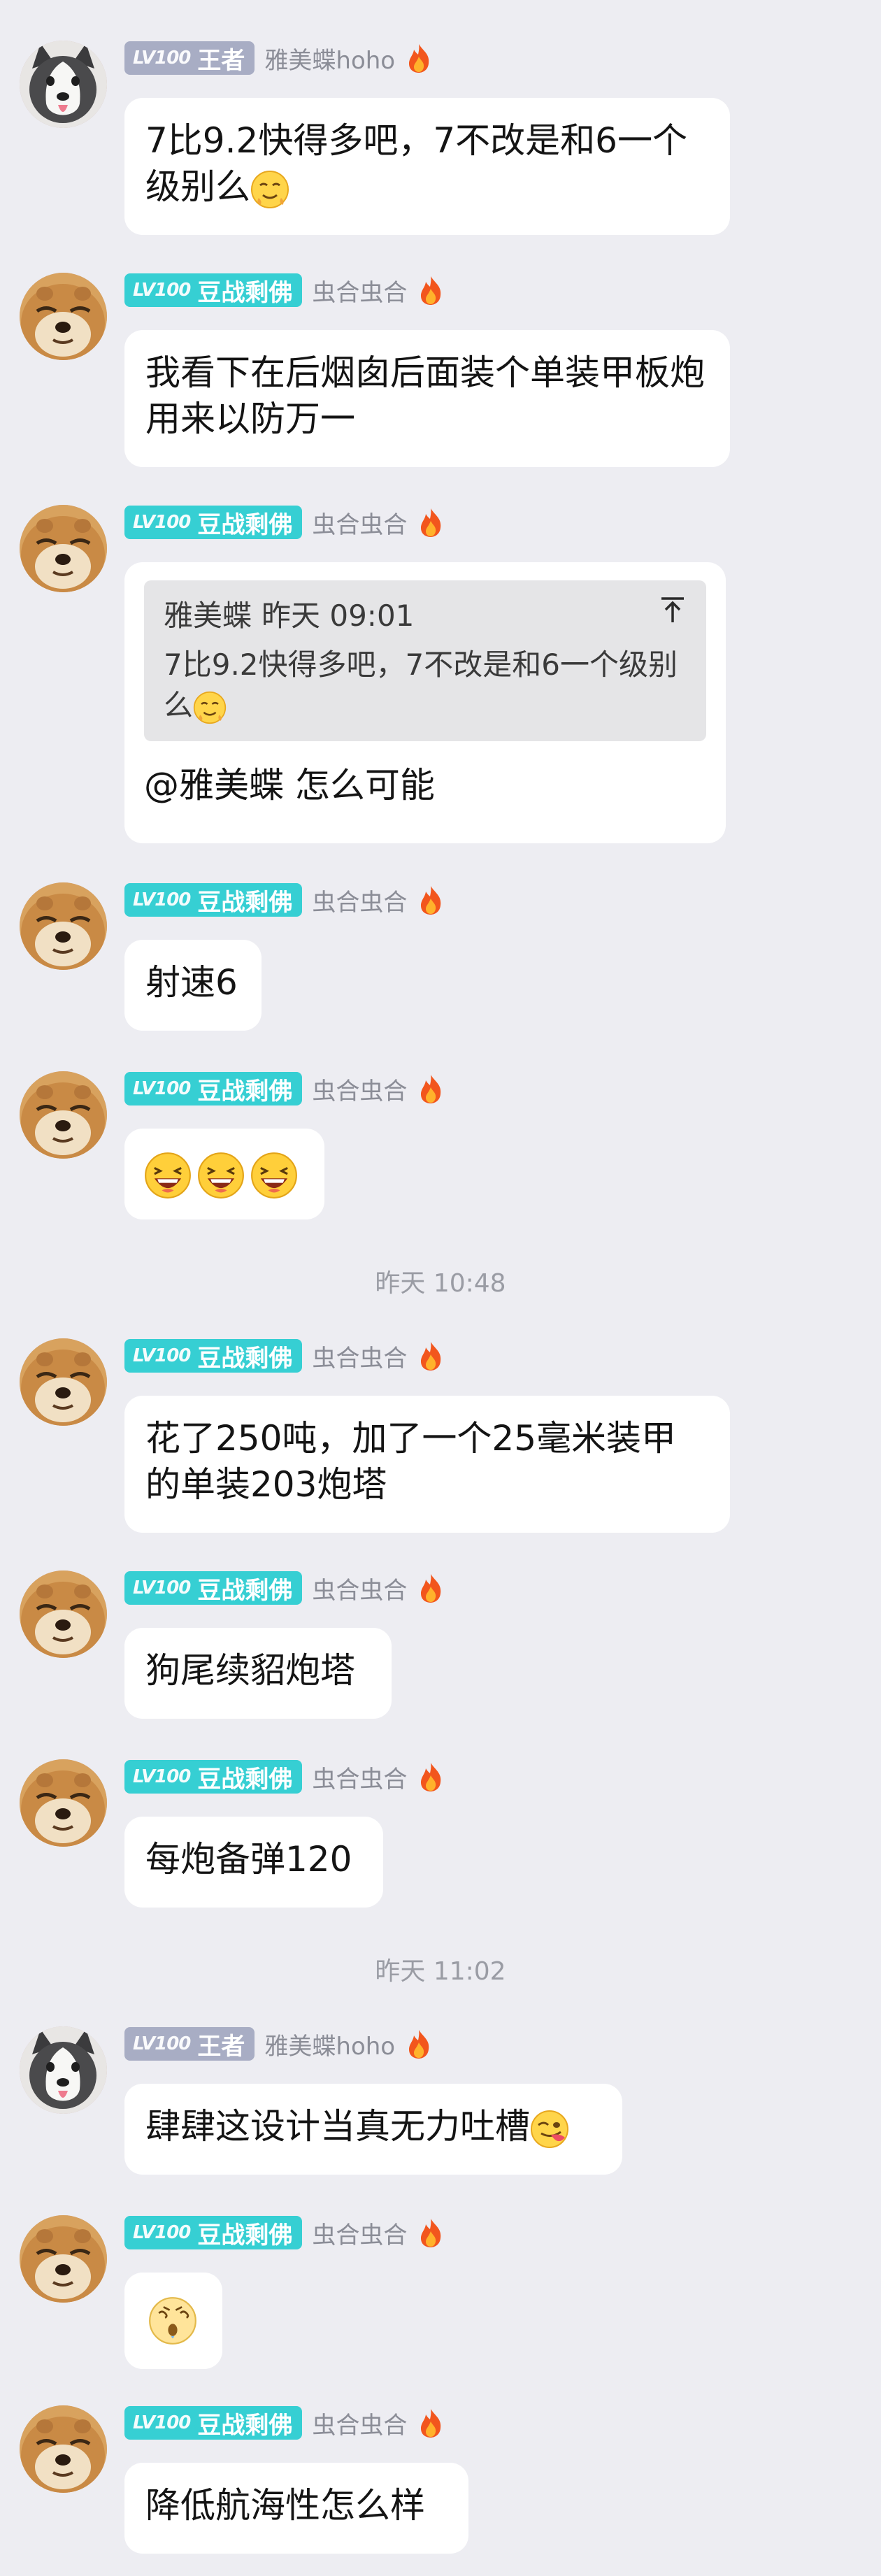 The image size is (881, 2576). Describe the element at coordinates (373, 2129) in the screenshot. I see `message-bubble: 肆肆这设计当真无力吐槽` at that location.